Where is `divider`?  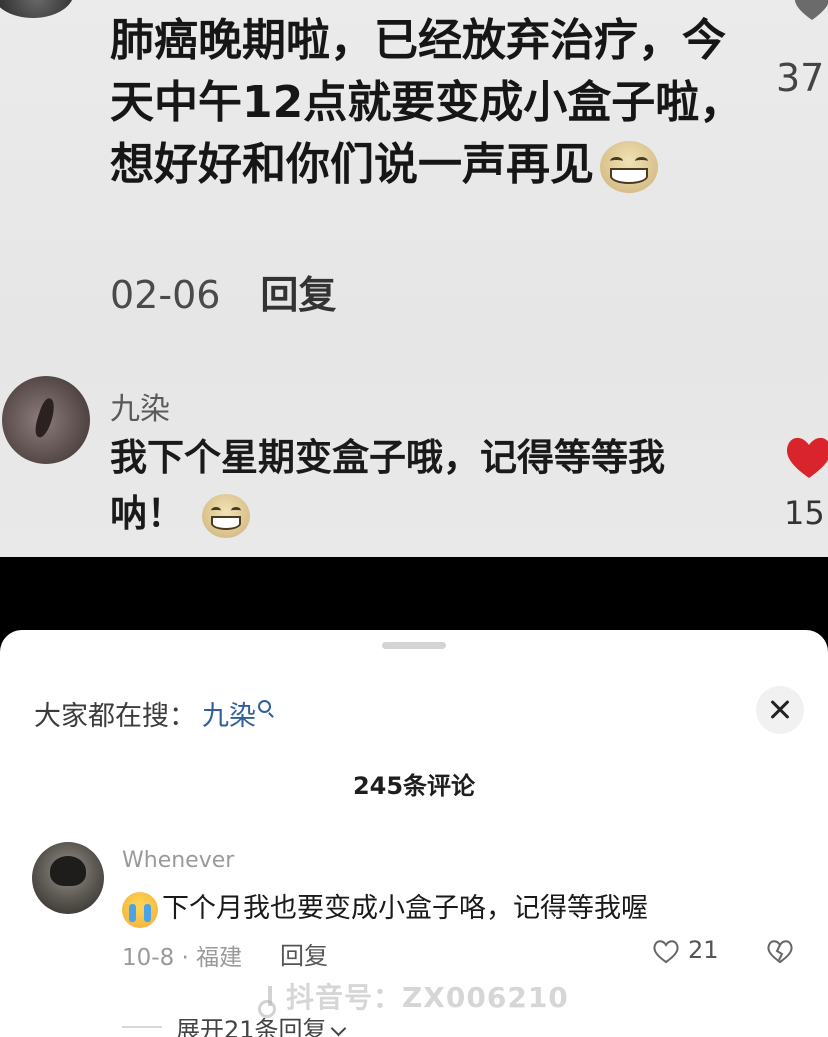 divider is located at coordinates (142, 1027).